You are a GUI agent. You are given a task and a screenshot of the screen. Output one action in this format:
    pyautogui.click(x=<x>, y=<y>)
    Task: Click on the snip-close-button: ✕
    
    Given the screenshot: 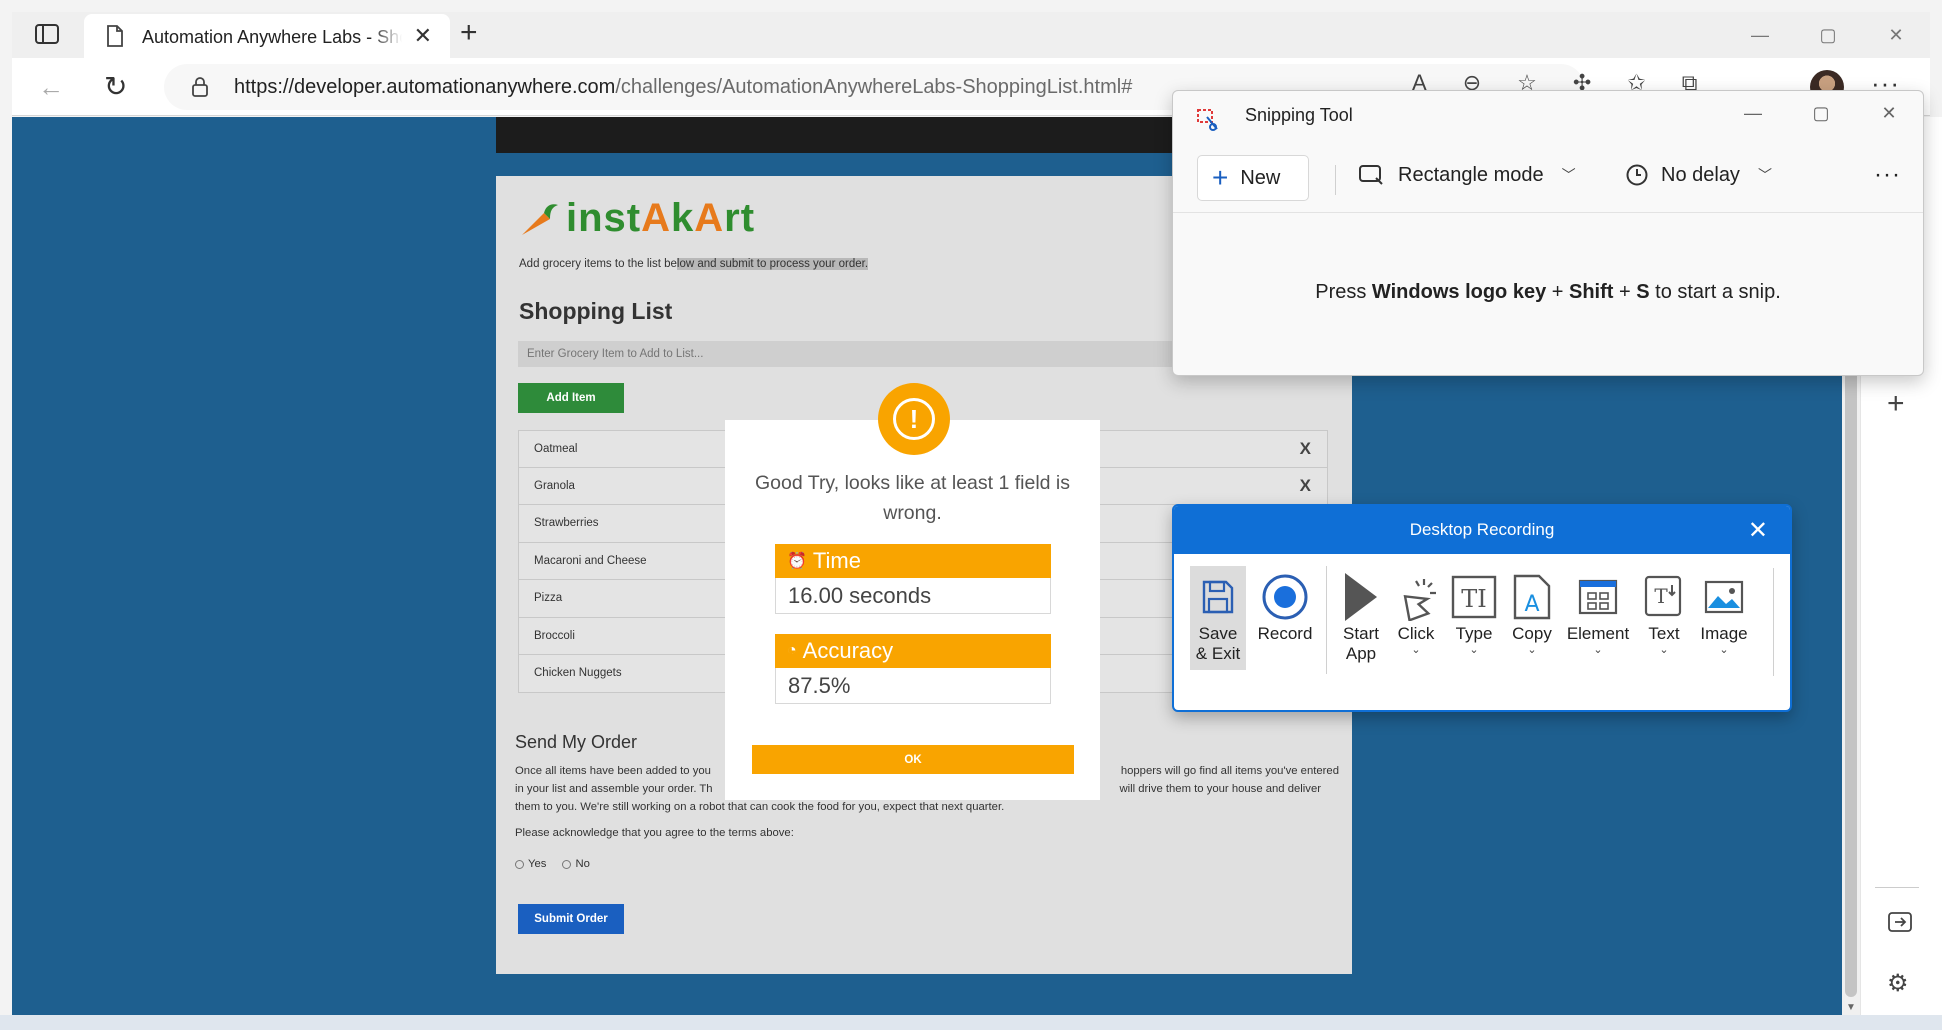 What is the action you would take?
    pyautogui.click(x=1889, y=113)
    